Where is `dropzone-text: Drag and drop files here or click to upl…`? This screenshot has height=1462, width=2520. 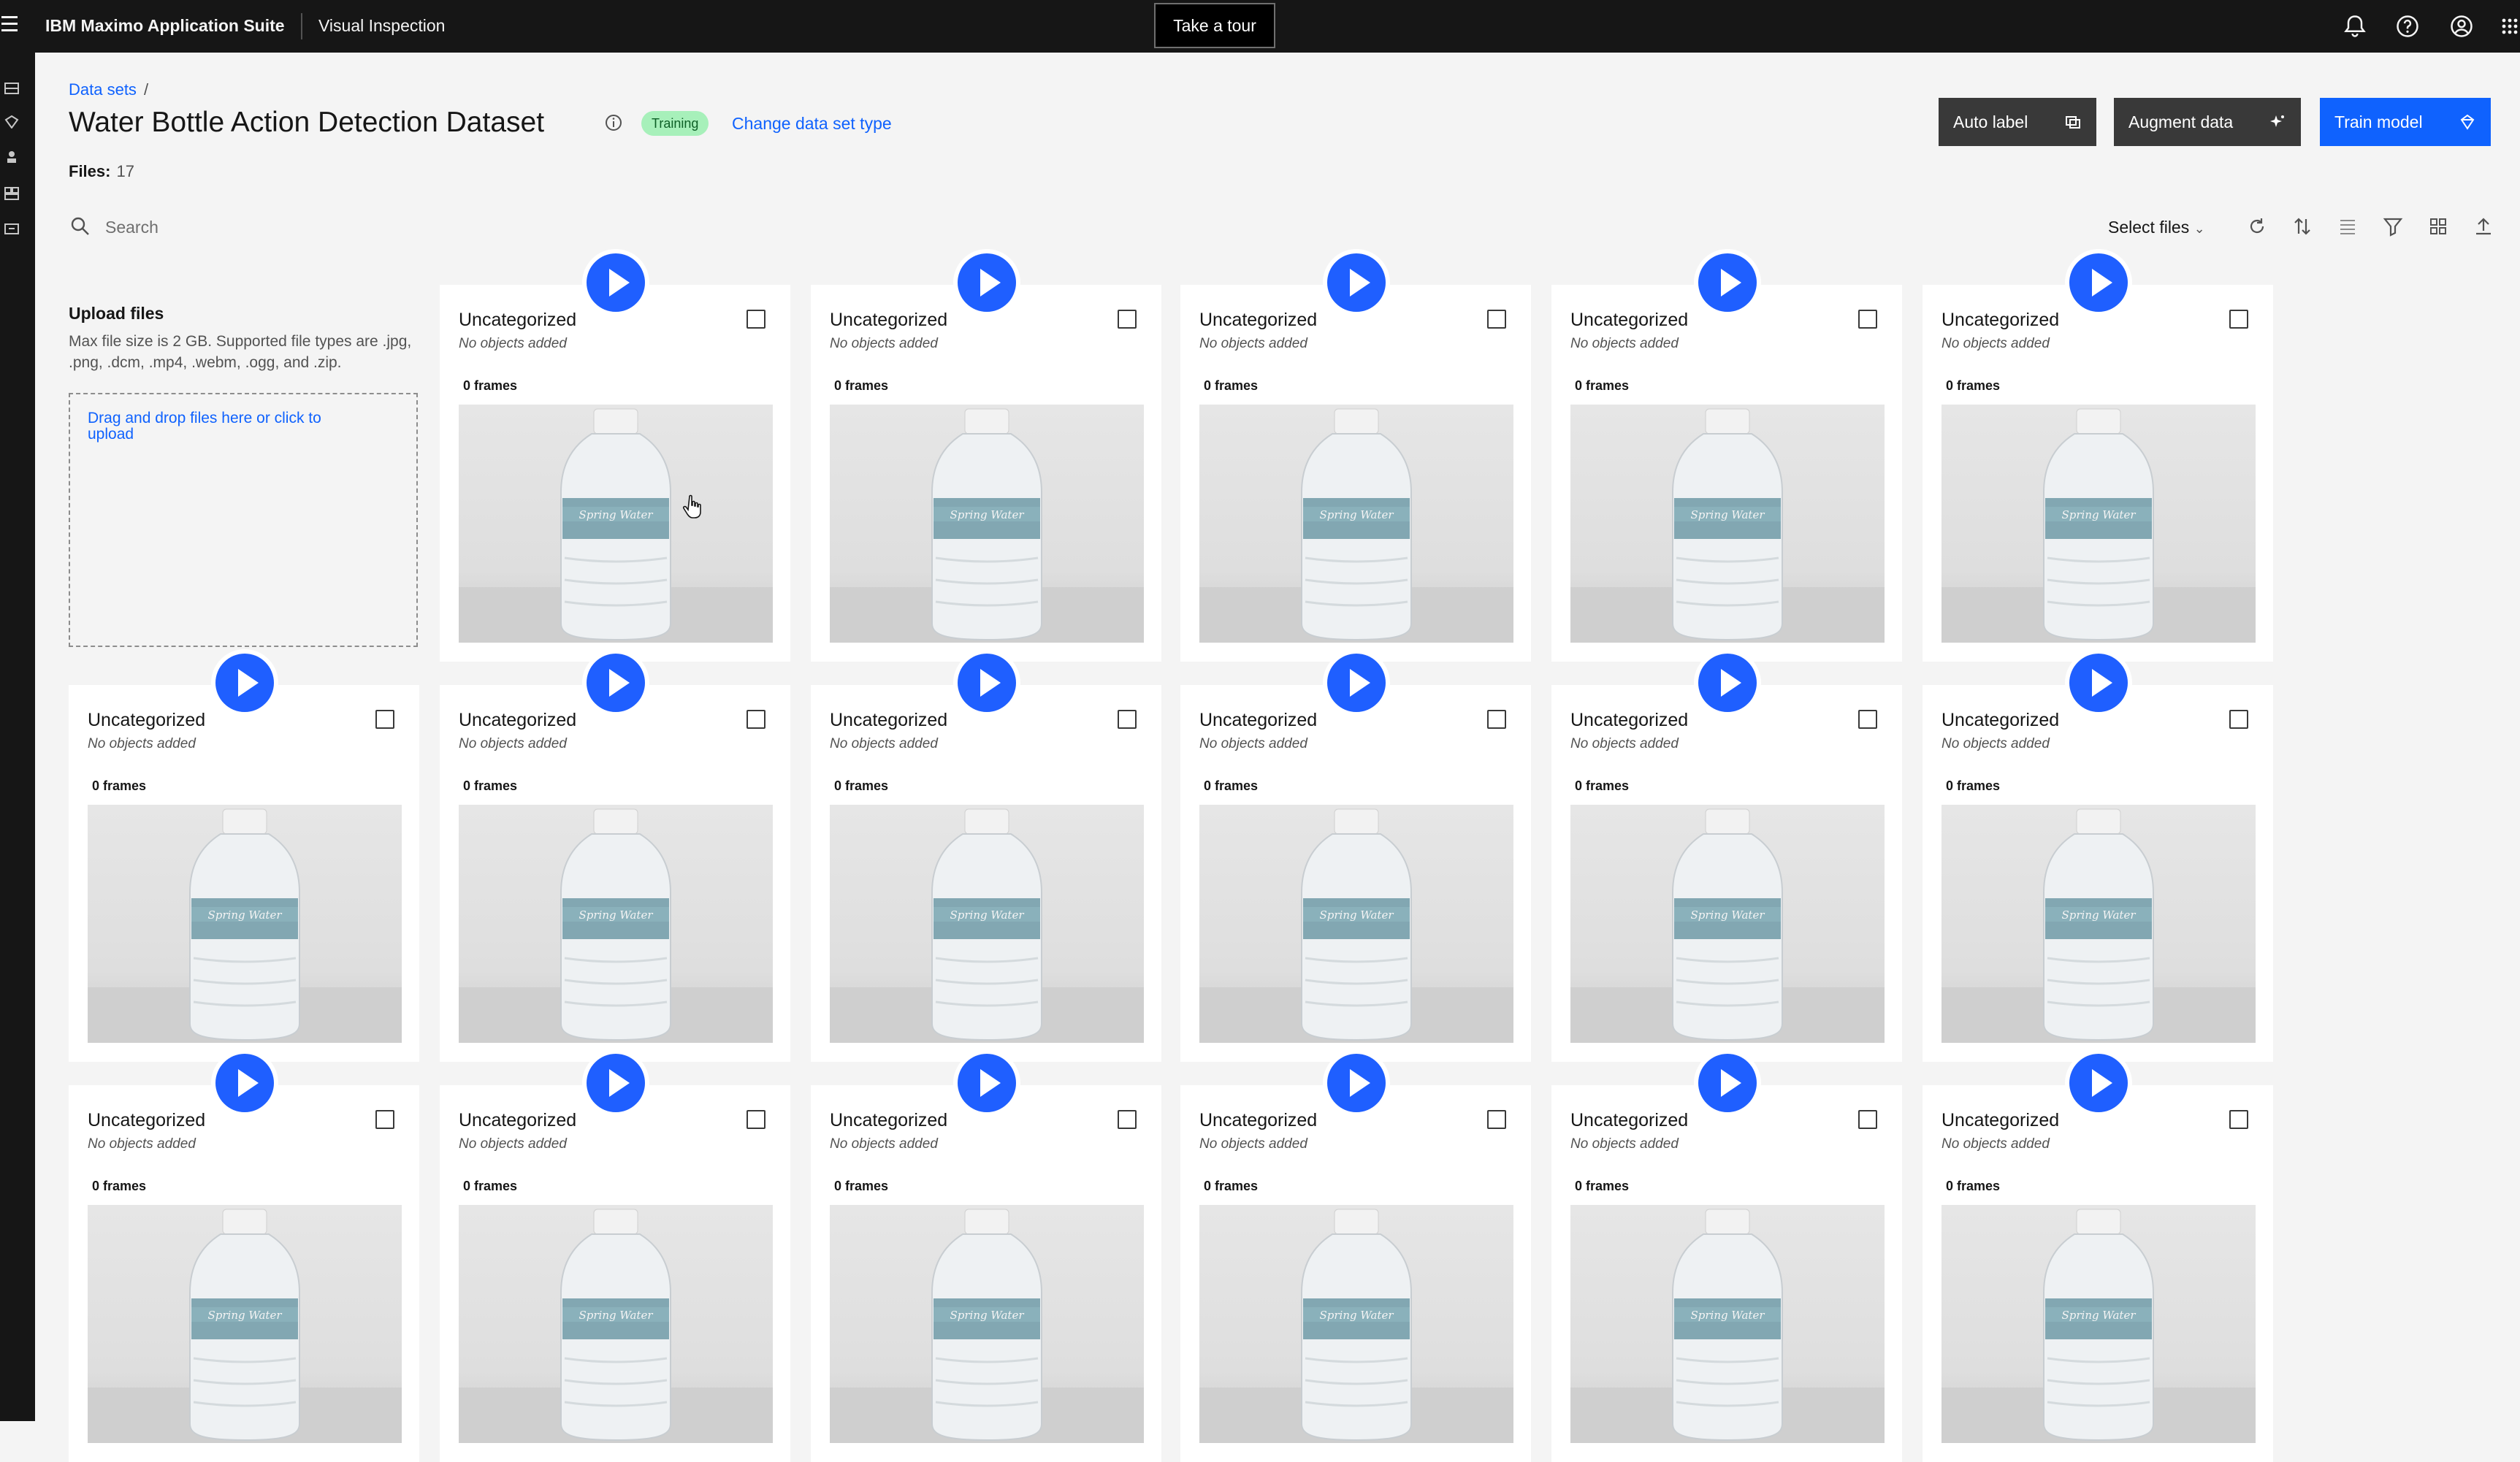
dropzone-text: Drag and drop files here or click to upl… is located at coordinates (226, 426).